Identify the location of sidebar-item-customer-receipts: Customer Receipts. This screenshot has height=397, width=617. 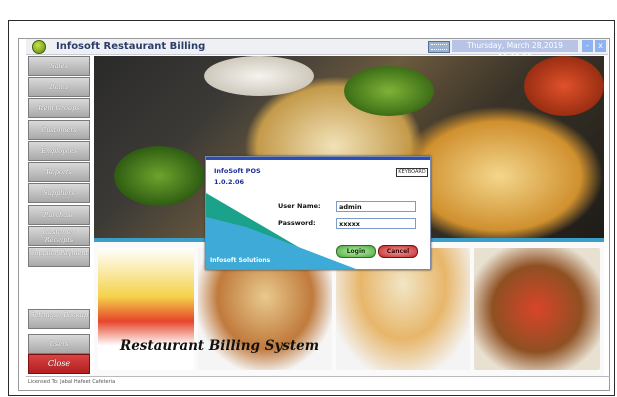
(59, 236).